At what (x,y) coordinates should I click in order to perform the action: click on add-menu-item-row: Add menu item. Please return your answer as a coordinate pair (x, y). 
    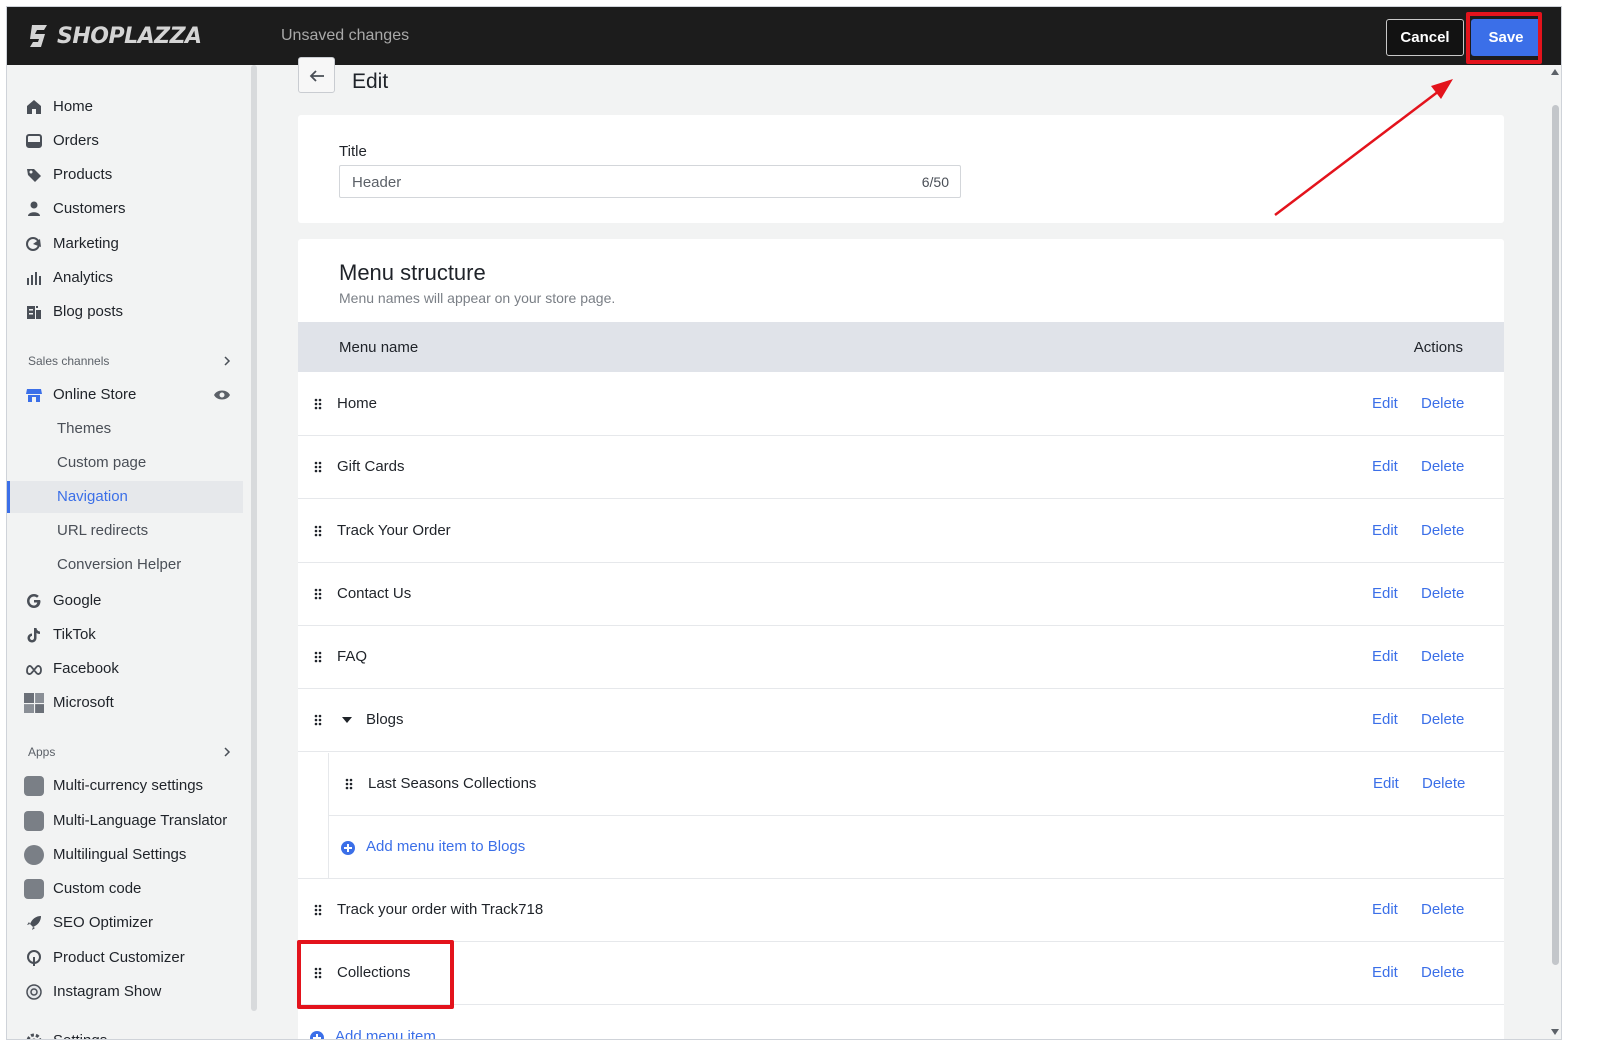
    Looking at the image, I should click on (901, 1022).